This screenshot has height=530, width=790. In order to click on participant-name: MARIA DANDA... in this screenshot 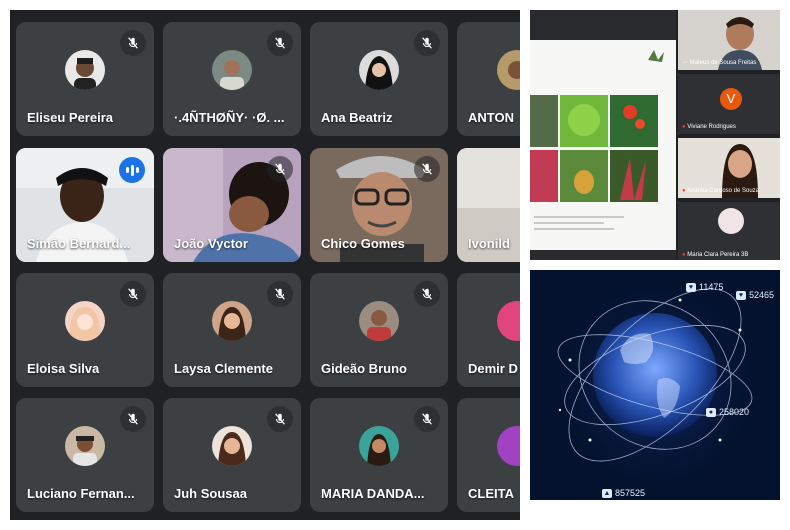, I will do `click(373, 493)`.